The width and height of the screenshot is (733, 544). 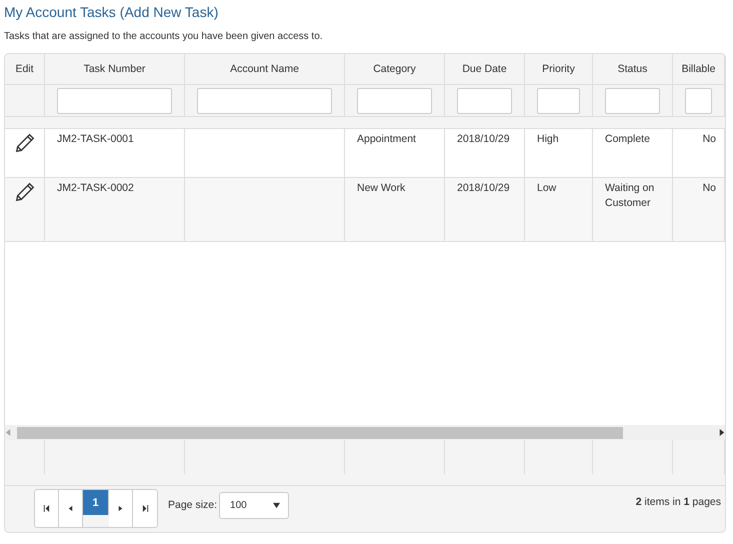 I want to click on previous-page-button, so click(x=71, y=508).